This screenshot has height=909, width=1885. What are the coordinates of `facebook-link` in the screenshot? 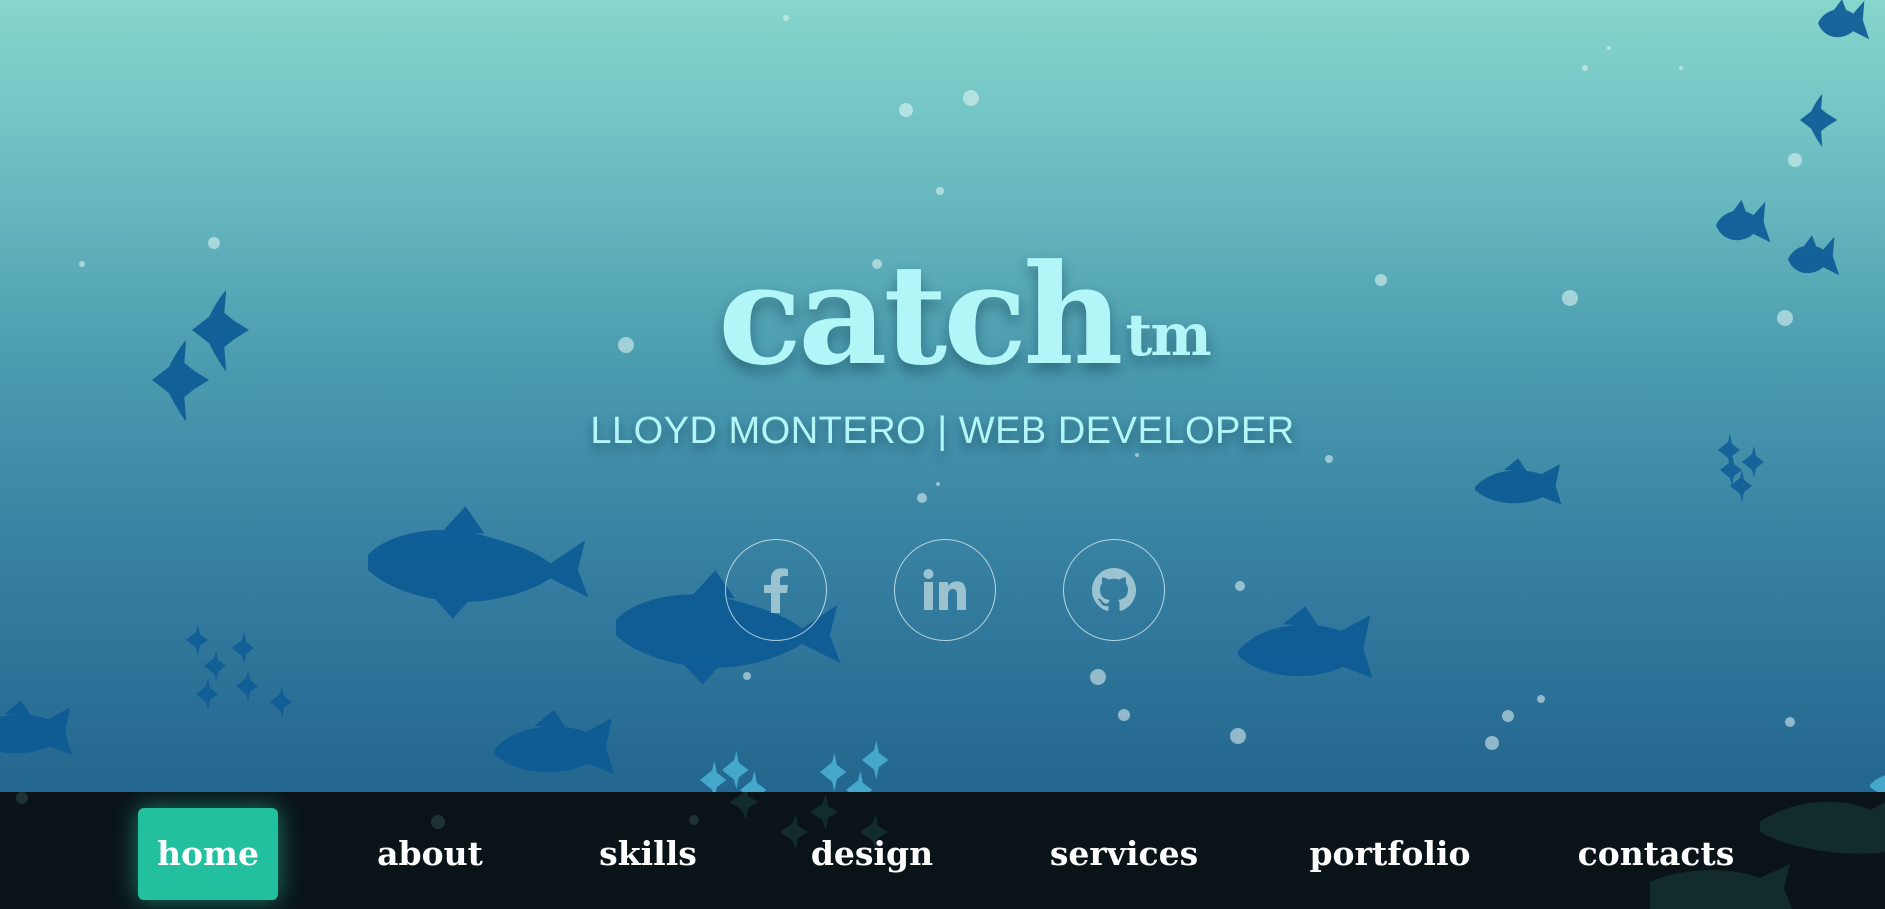 It's located at (776, 590).